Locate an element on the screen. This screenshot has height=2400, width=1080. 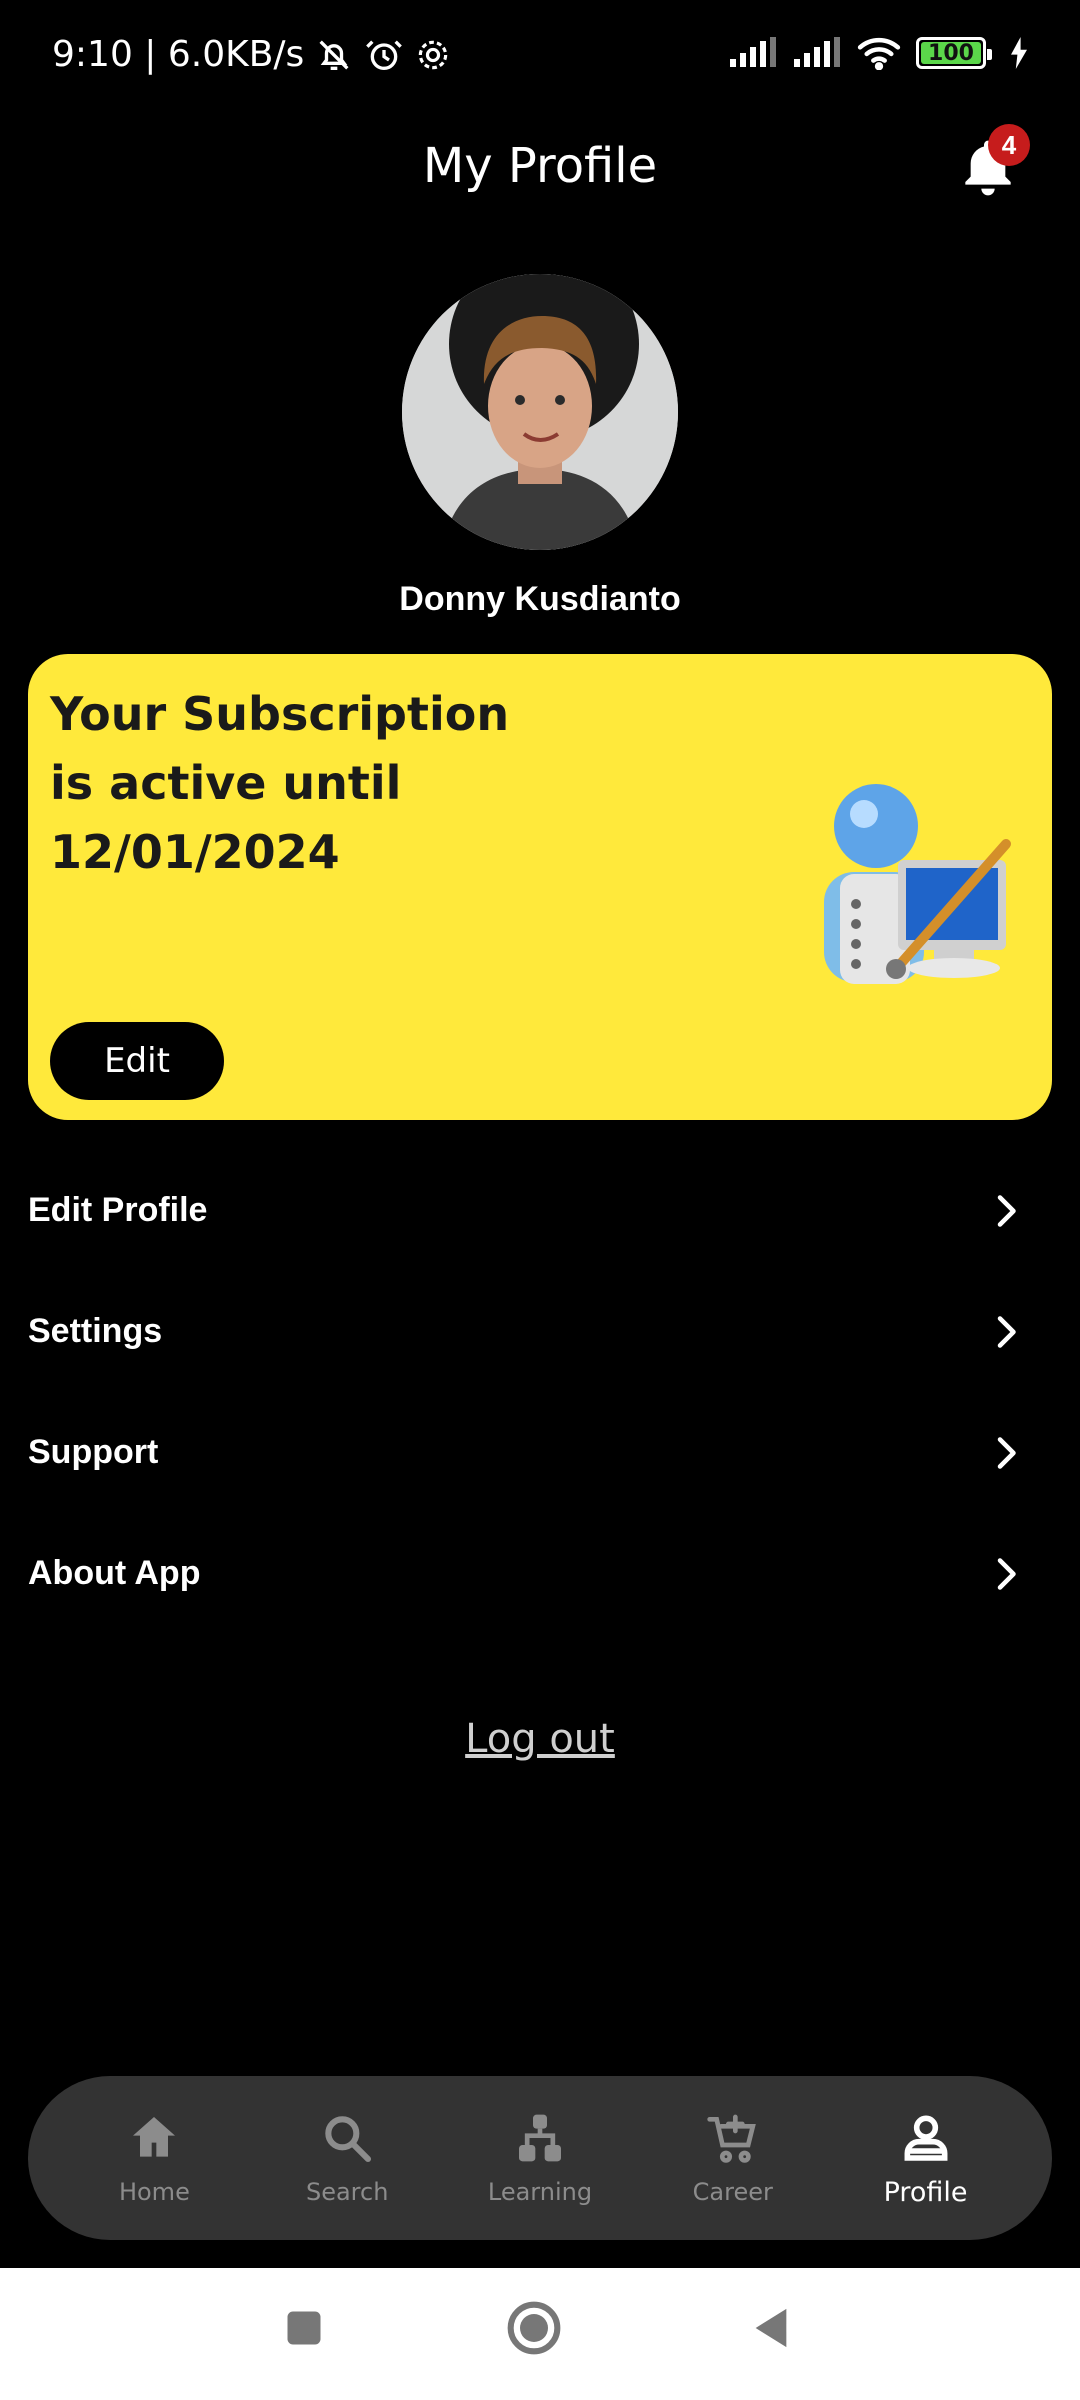
notification-badge: 4 is located at coordinates (1009, 145).